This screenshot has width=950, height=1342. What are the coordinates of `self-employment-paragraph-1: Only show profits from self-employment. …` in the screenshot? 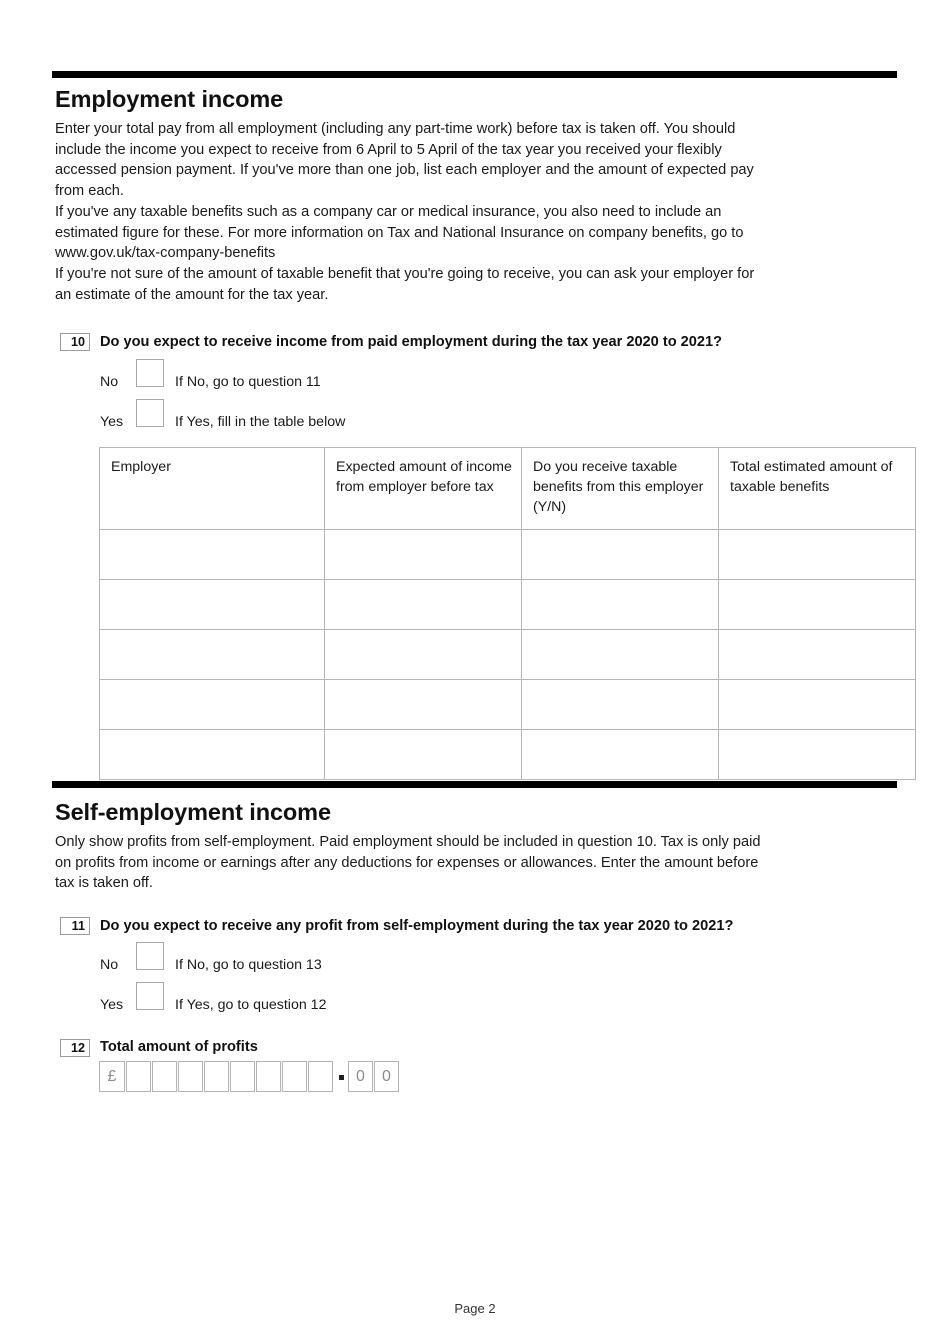 It's located at (408, 863).